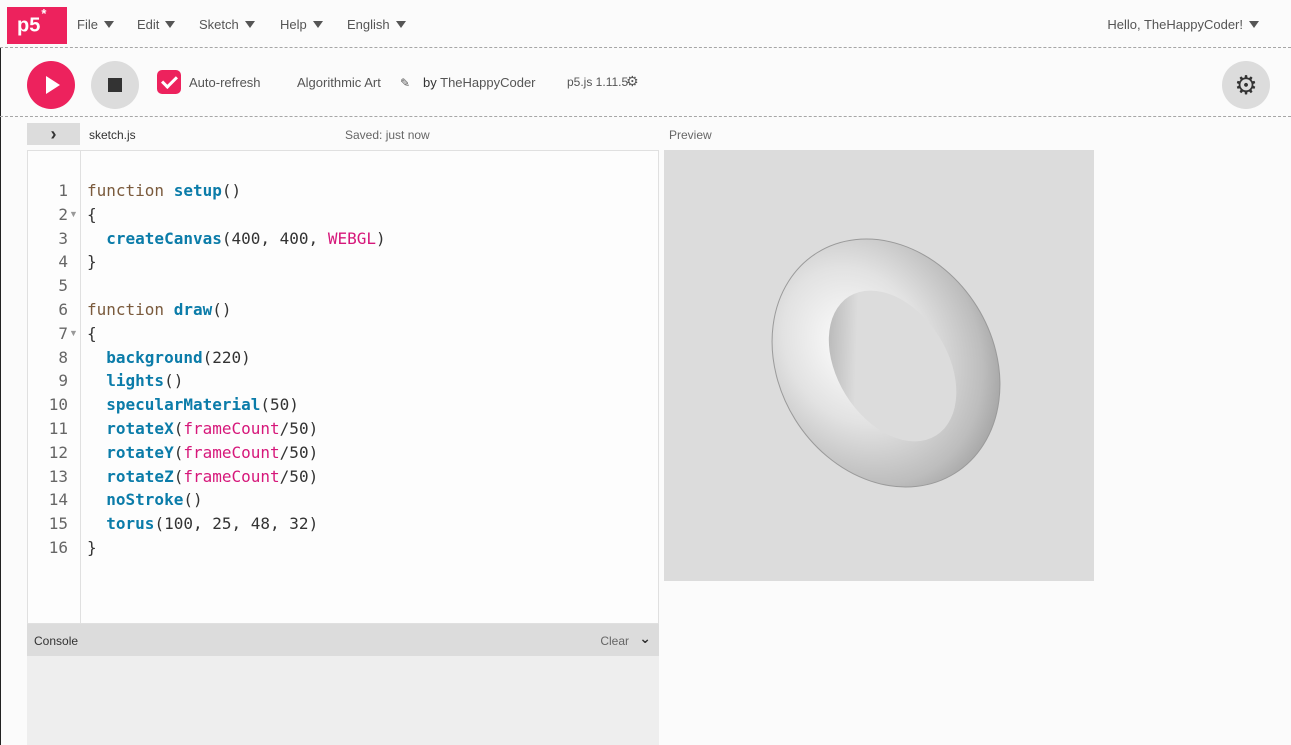  I want to click on menu-edit: Edit, so click(156, 24).